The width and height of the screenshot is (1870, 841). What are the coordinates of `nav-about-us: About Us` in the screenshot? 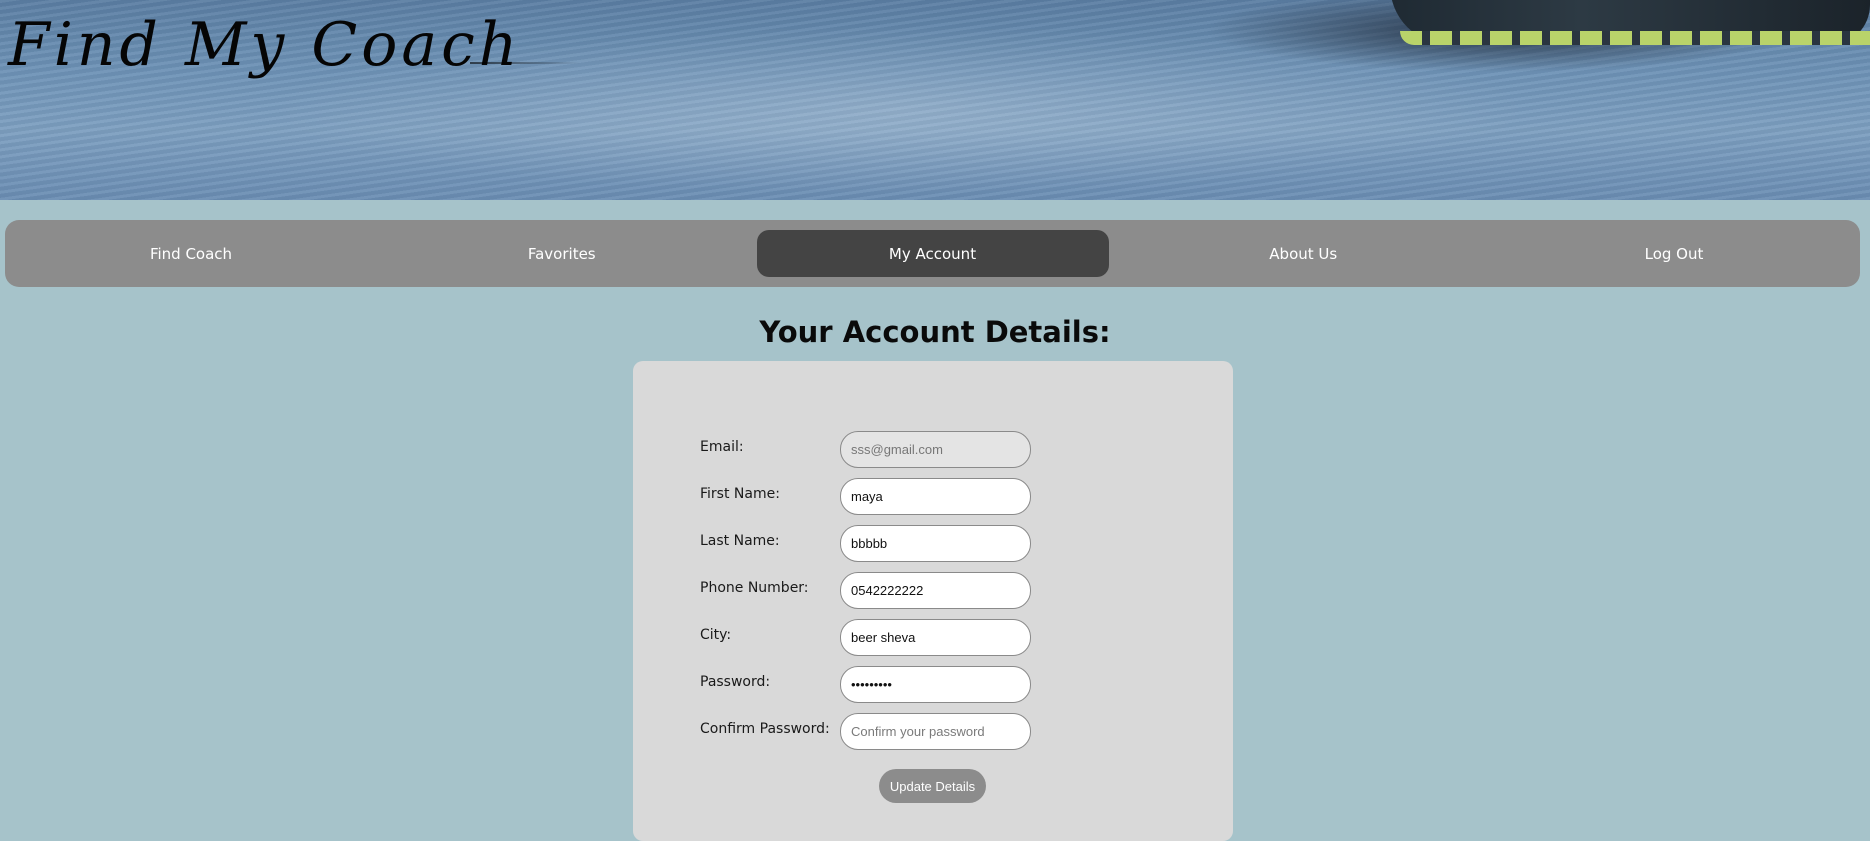 It's located at (1303, 253).